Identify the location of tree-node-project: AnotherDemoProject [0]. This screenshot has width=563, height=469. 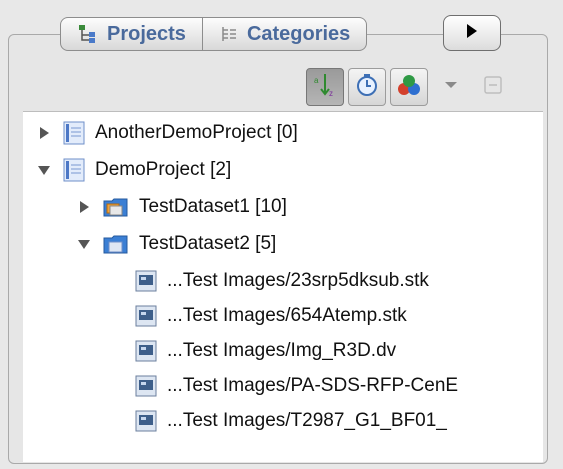
(166, 133).